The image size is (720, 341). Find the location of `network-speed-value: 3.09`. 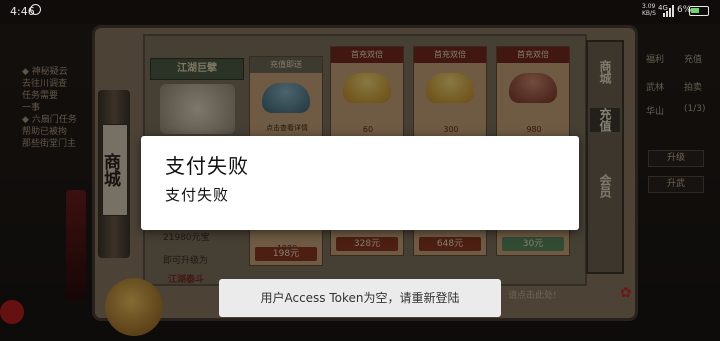

network-speed-value: 3.09 is located at coordinates (649, 6).